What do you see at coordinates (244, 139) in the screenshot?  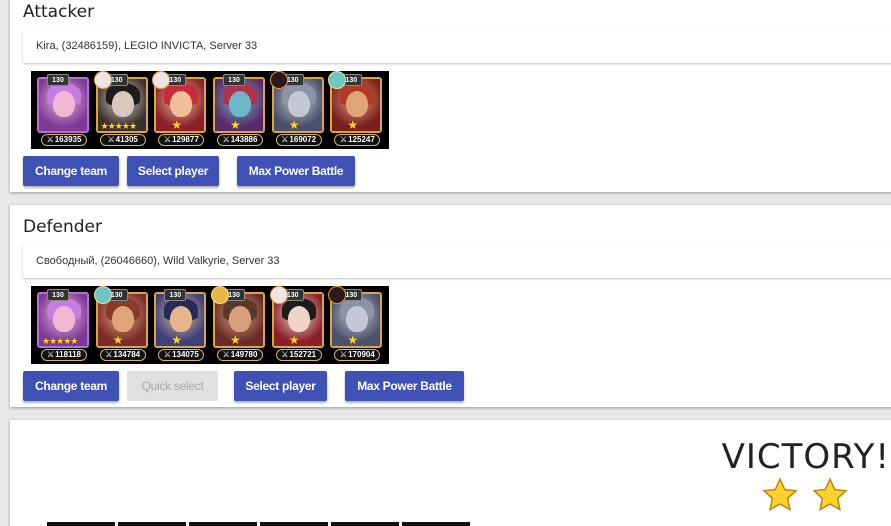 I see `hero-power-value: 143886` at bounding box center [244, 139].